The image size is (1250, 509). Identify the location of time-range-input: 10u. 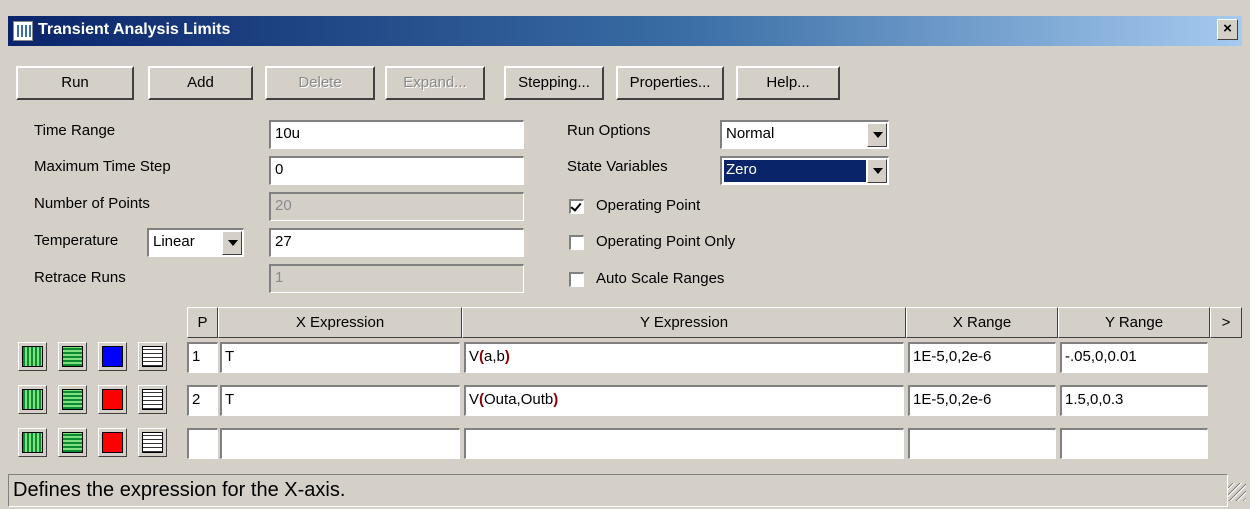
(396, 134).